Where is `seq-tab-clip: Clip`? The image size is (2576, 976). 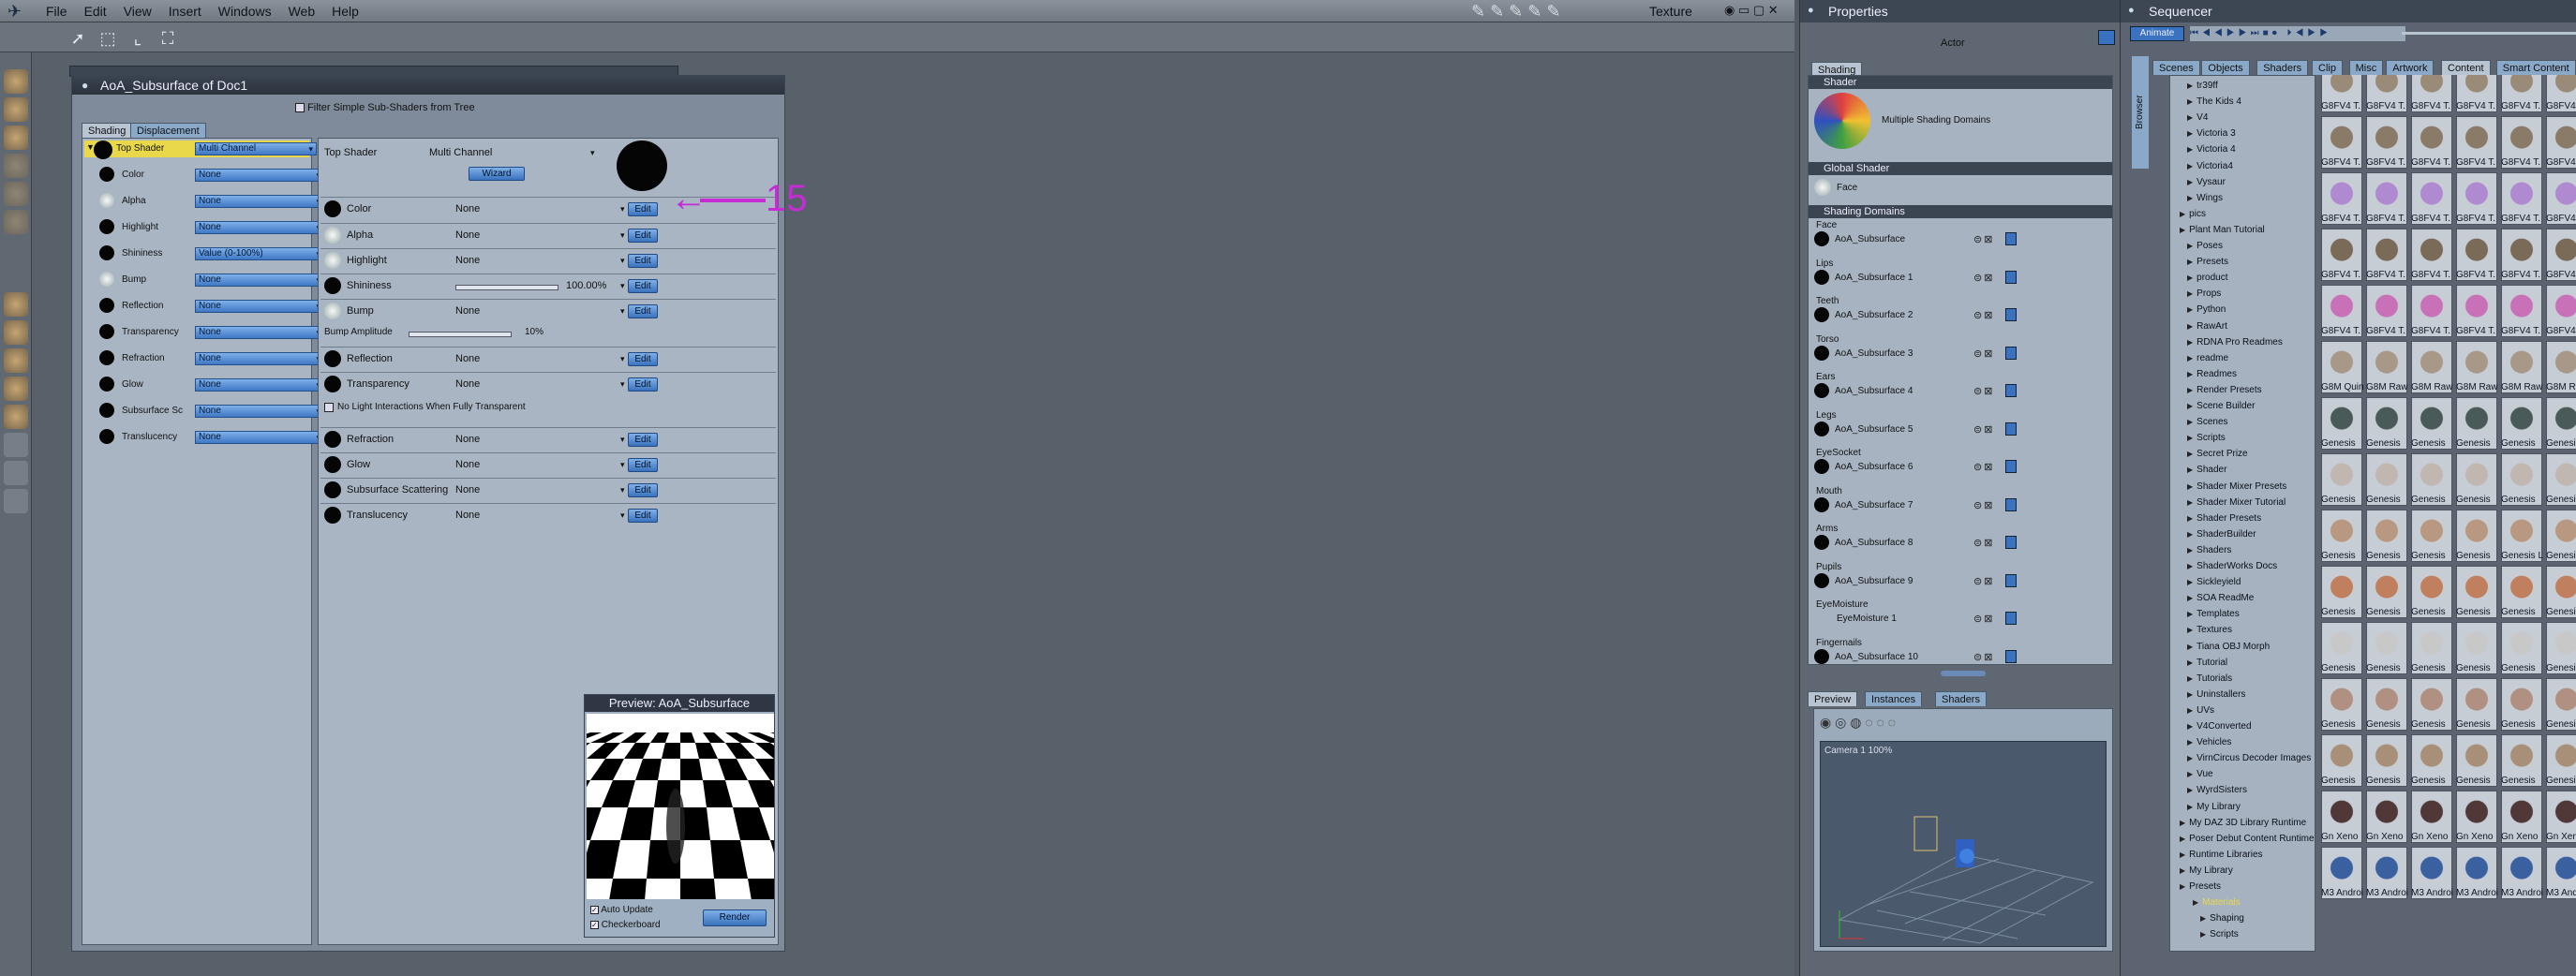 seq-tab-clip: Clip is located at coordinates (2327, 67).